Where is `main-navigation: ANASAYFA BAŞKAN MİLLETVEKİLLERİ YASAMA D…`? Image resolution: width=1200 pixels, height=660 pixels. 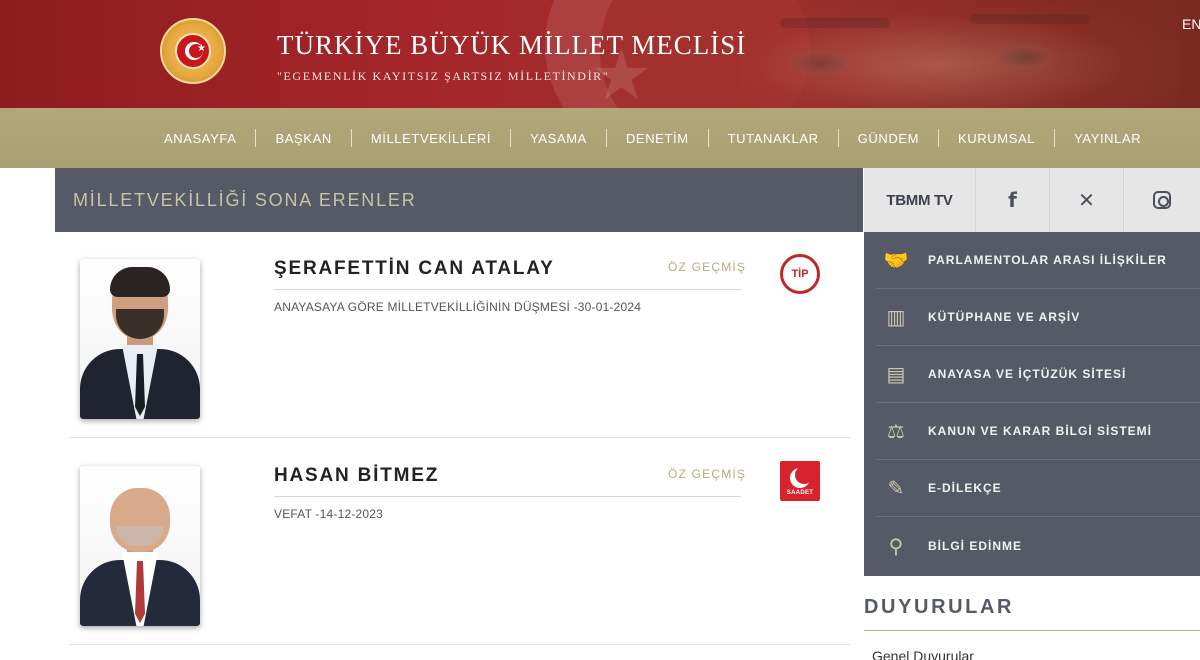
main-navigation: ANASAYFA BAŞKAN MİLLETVEKİLLERİ YASAMA D… is located at coordinates (600, 138).